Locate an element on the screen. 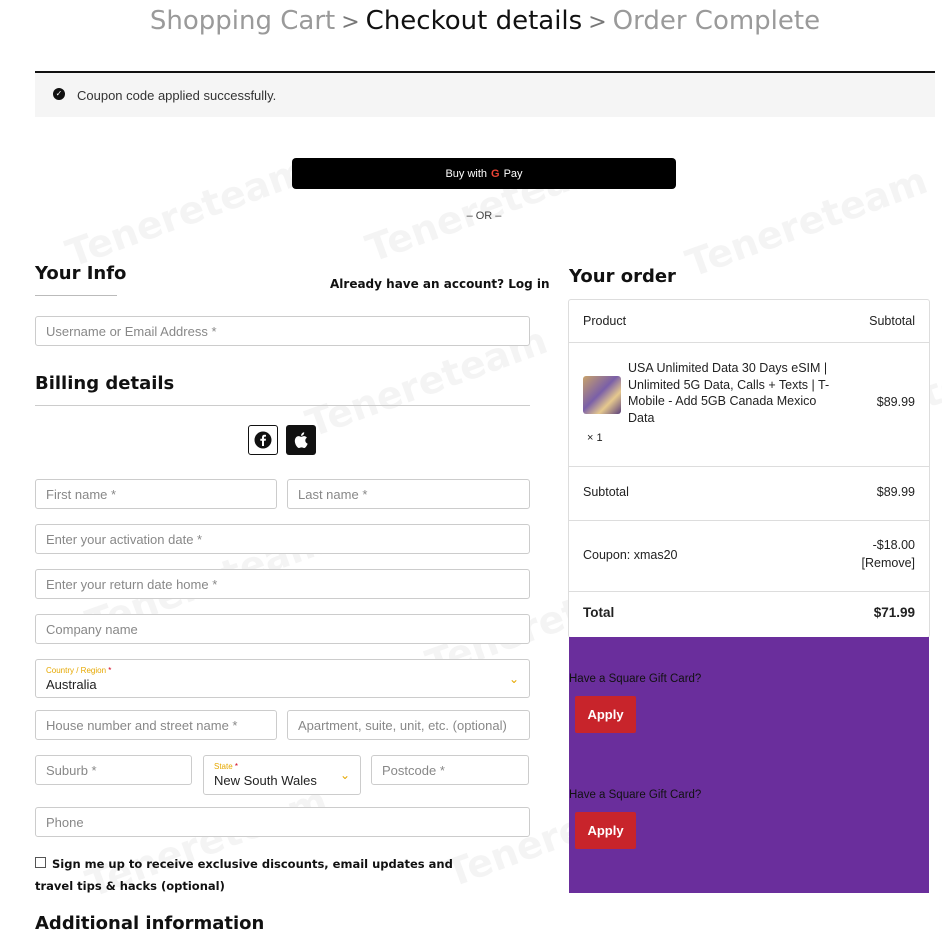  postcode-input: Postcode * is located at coordinates (450, 770).